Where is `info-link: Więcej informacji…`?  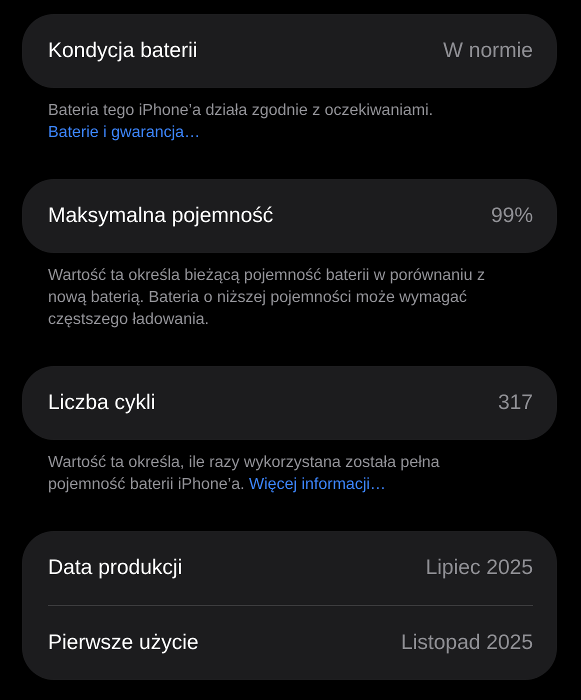 info-link: Więcej informacji… is located at coordinates (317, 484).